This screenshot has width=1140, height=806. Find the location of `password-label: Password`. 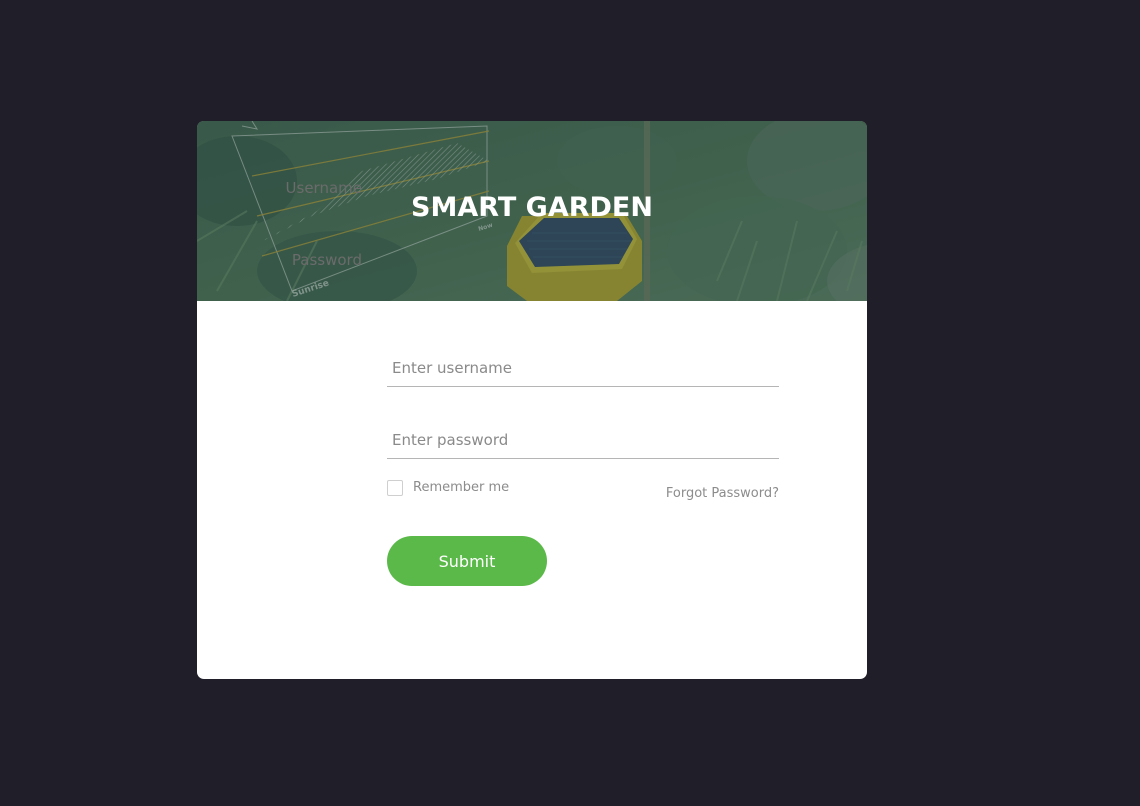

password-label: Password is located at coordinates (326, 260).